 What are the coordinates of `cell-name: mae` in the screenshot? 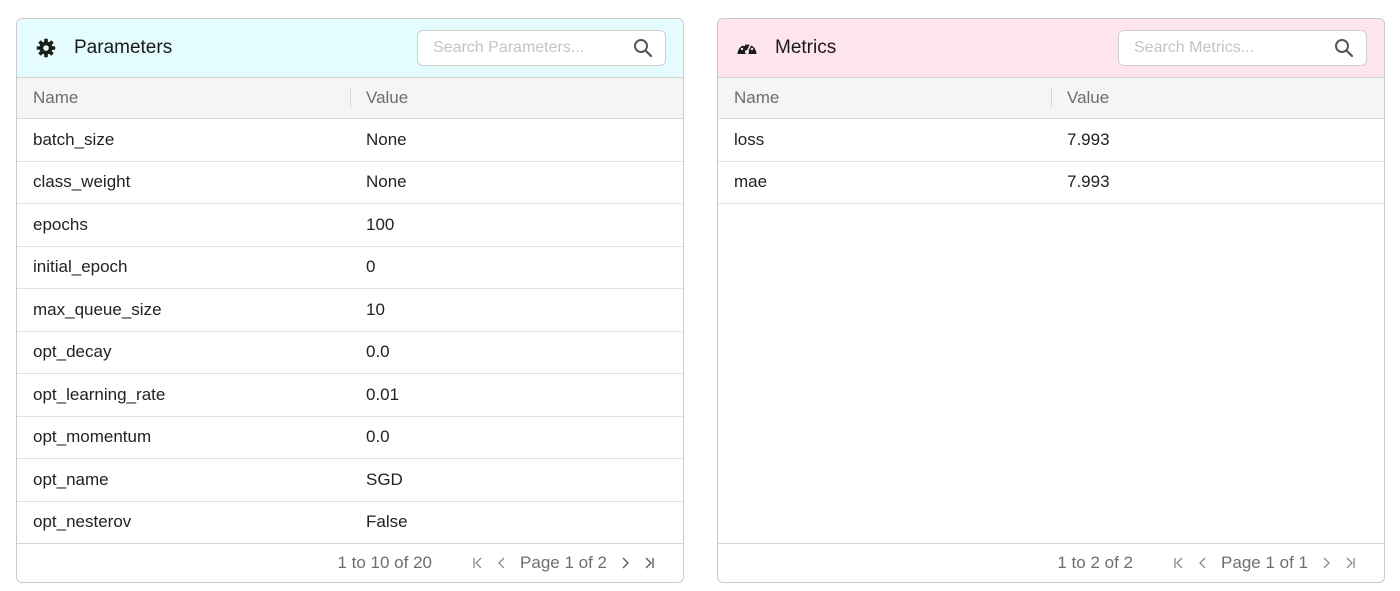 It's located at (751, 182).